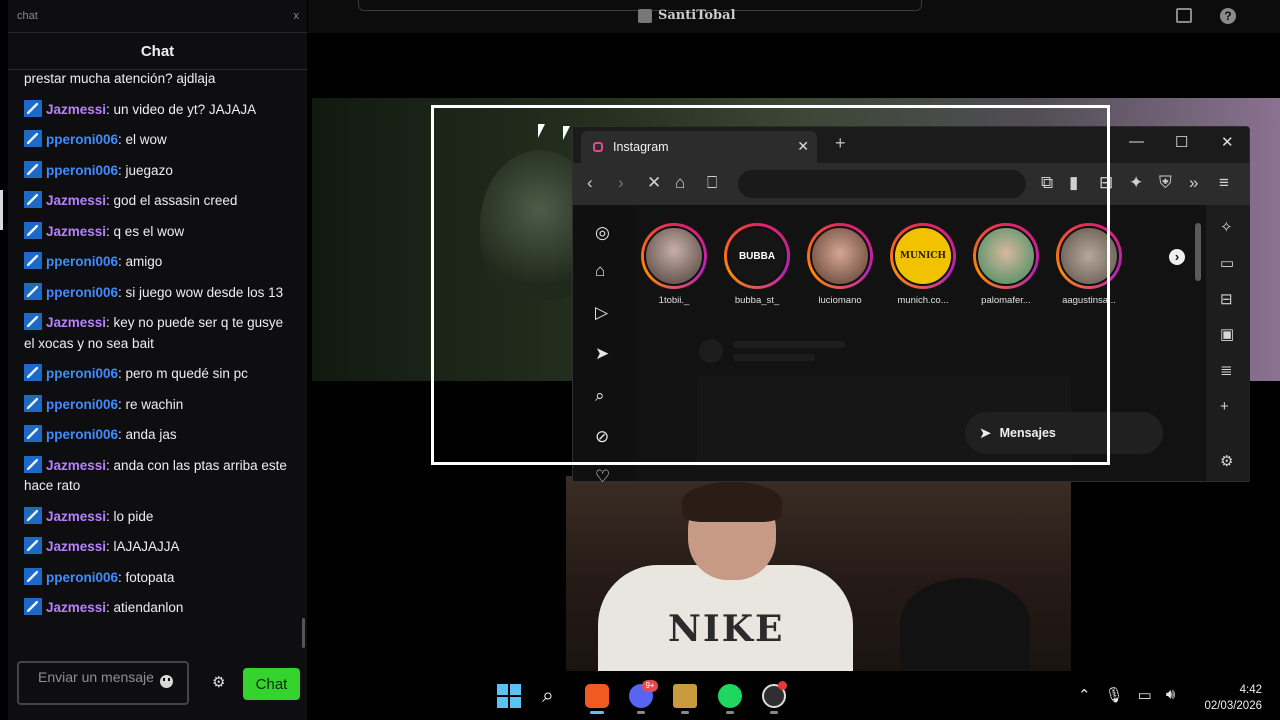  Describe the element at coordinates (730, 696) in the screenshot. I see `spotify-icon` at that location.